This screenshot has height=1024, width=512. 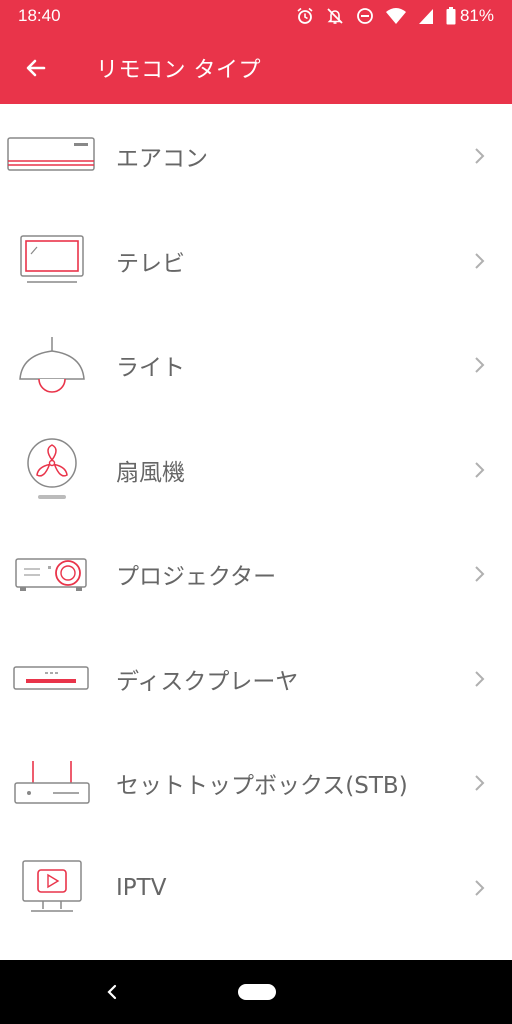 I want to click on arrow-back-icon, so click(x=36, y=68).